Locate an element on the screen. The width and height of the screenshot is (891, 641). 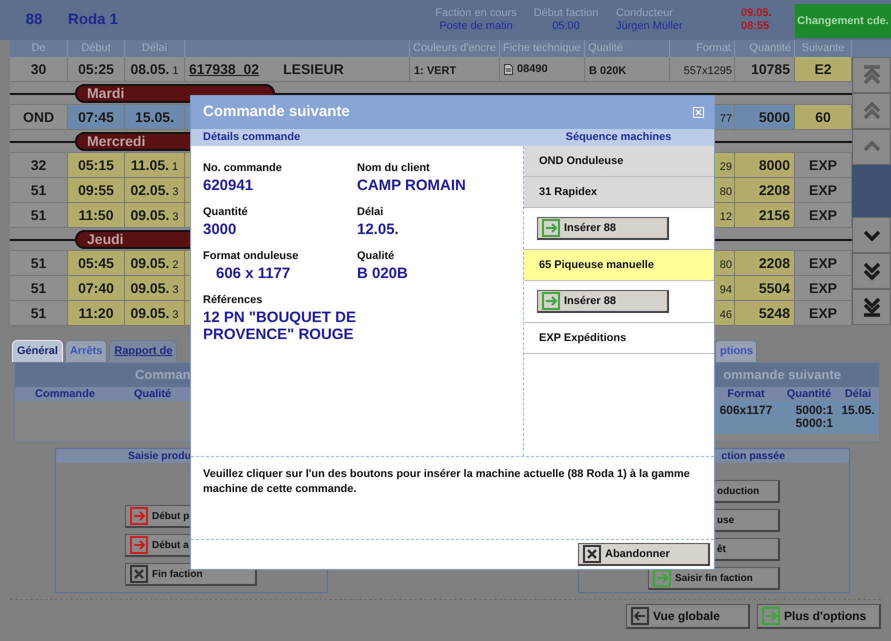
info-value: Jürgen Müller is located at coordinates (650, 26).